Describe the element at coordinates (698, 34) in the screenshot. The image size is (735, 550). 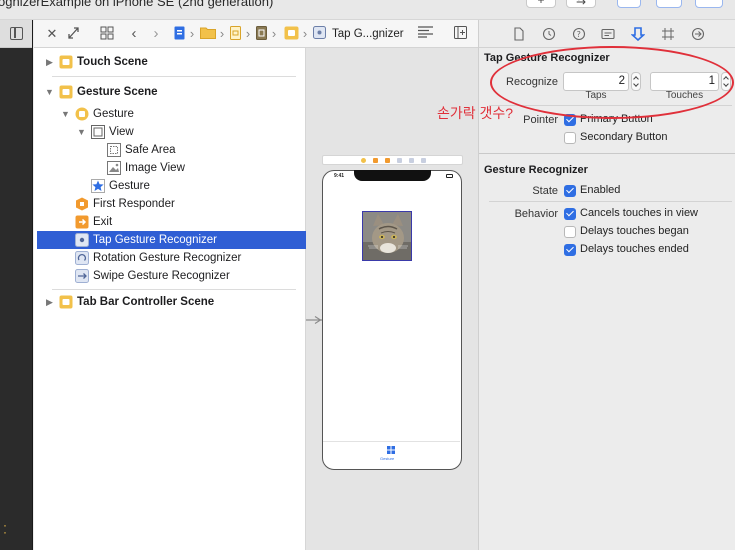
I see `connections-inspector-icon` at that location.